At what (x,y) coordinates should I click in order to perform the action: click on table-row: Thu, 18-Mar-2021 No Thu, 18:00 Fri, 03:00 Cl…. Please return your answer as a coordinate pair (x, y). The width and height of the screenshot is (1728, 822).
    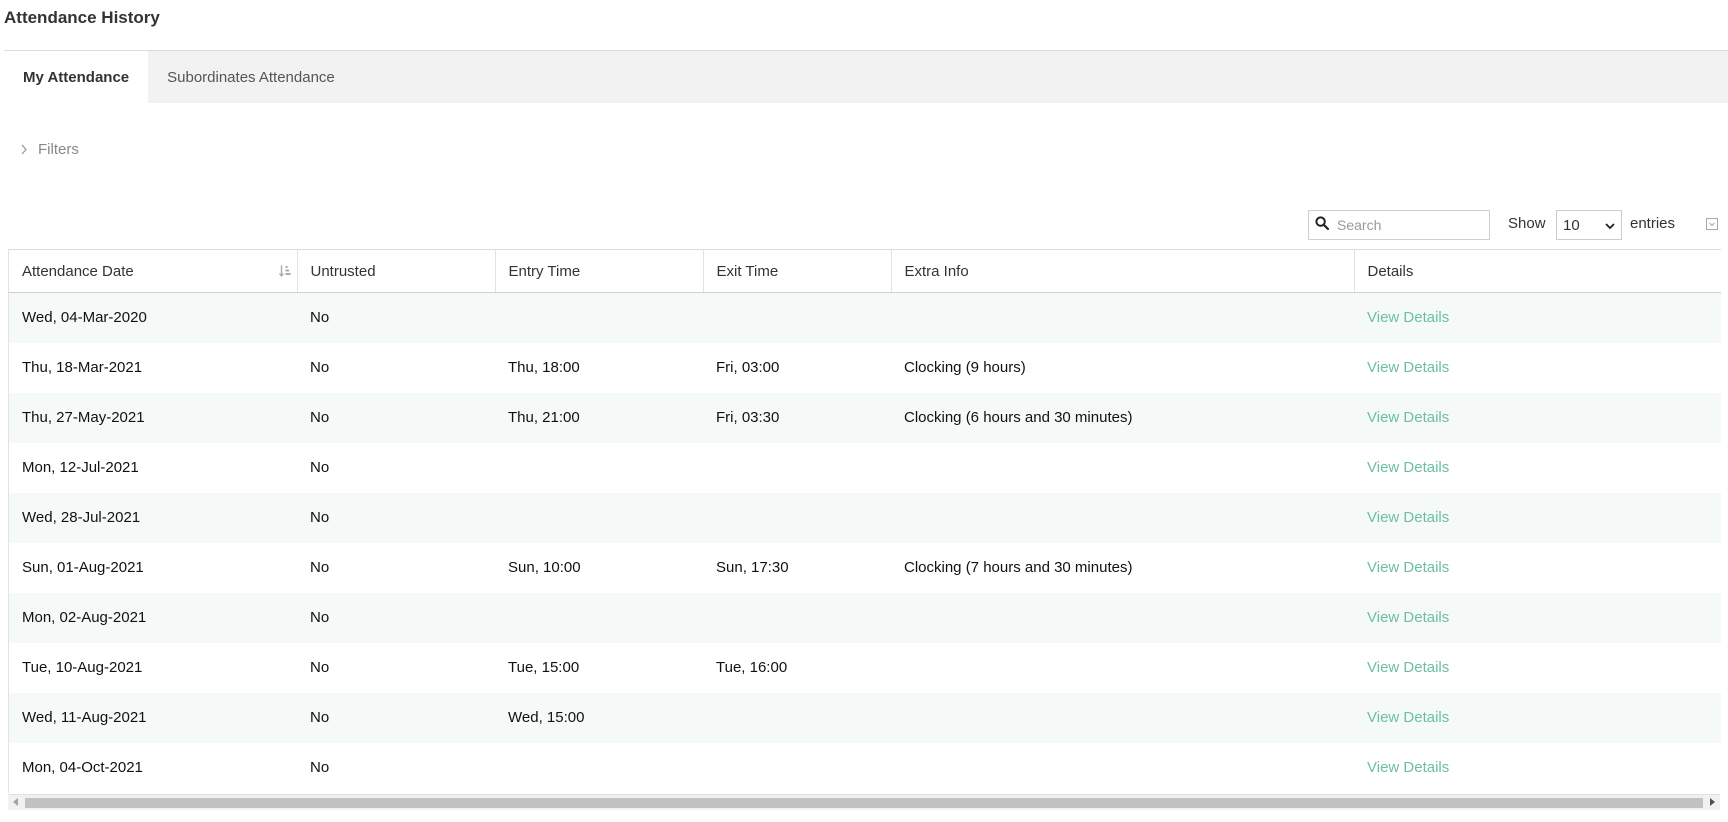
    Looking at the image, I should click on (865, 367).